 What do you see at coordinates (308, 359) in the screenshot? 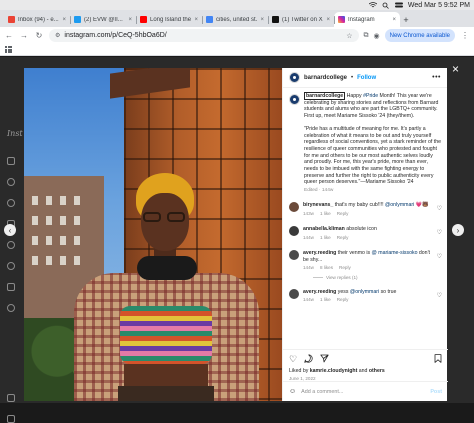
I see `comment-bubble-icon` at bounding box center [308, 359].